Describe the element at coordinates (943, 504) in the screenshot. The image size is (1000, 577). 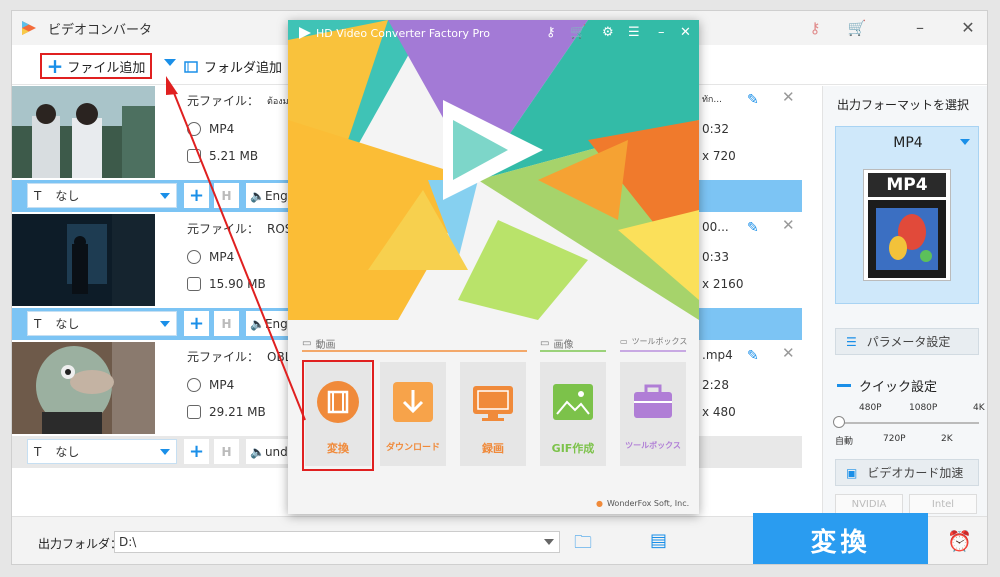
I see `intel-badge: Intel` at that location.